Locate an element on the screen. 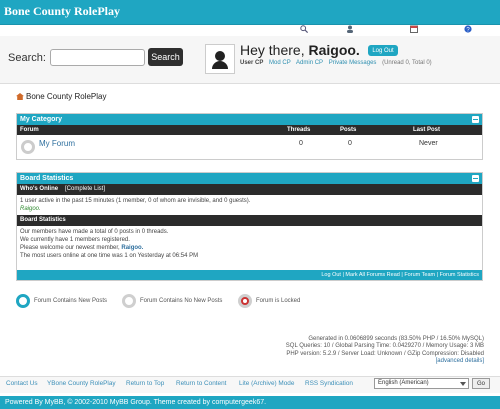 Image resolution: width=500 pixels, height=409 pixels. whos-online-heading: Who's Online is located at coordinates (39, 189).